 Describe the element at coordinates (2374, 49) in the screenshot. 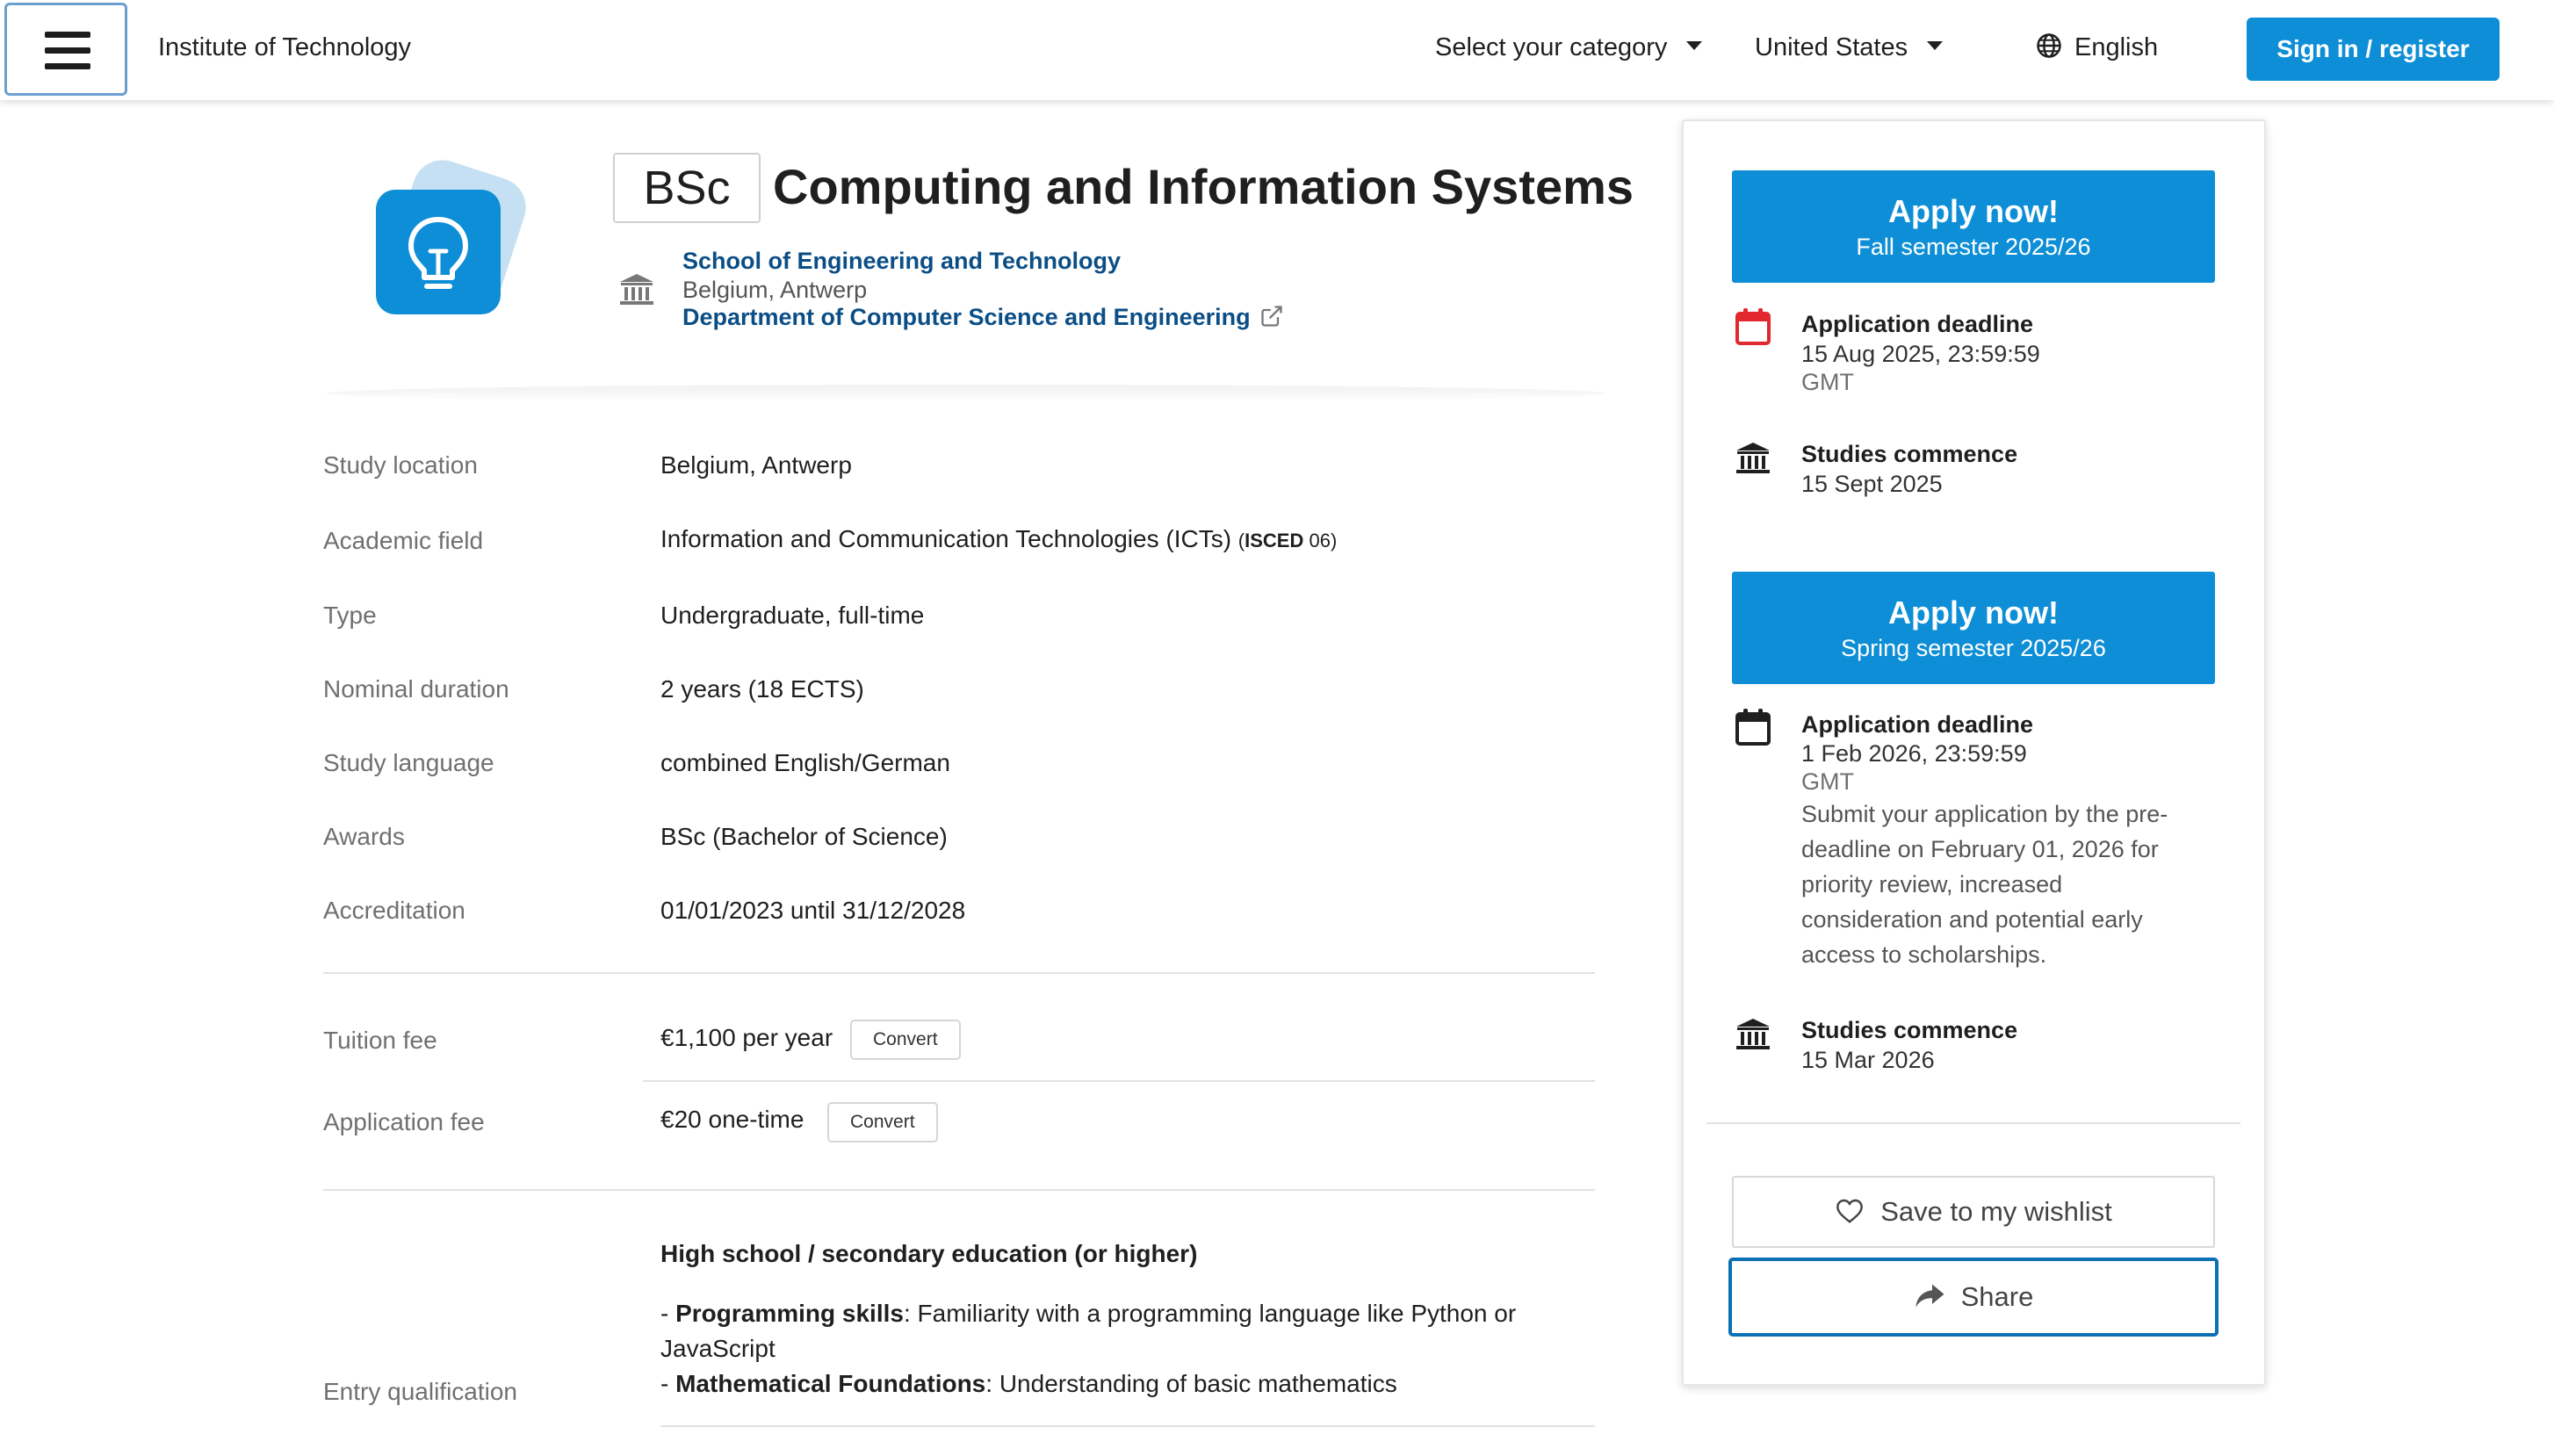

I see `sign-in-register-button: Sign in / register` at that location.